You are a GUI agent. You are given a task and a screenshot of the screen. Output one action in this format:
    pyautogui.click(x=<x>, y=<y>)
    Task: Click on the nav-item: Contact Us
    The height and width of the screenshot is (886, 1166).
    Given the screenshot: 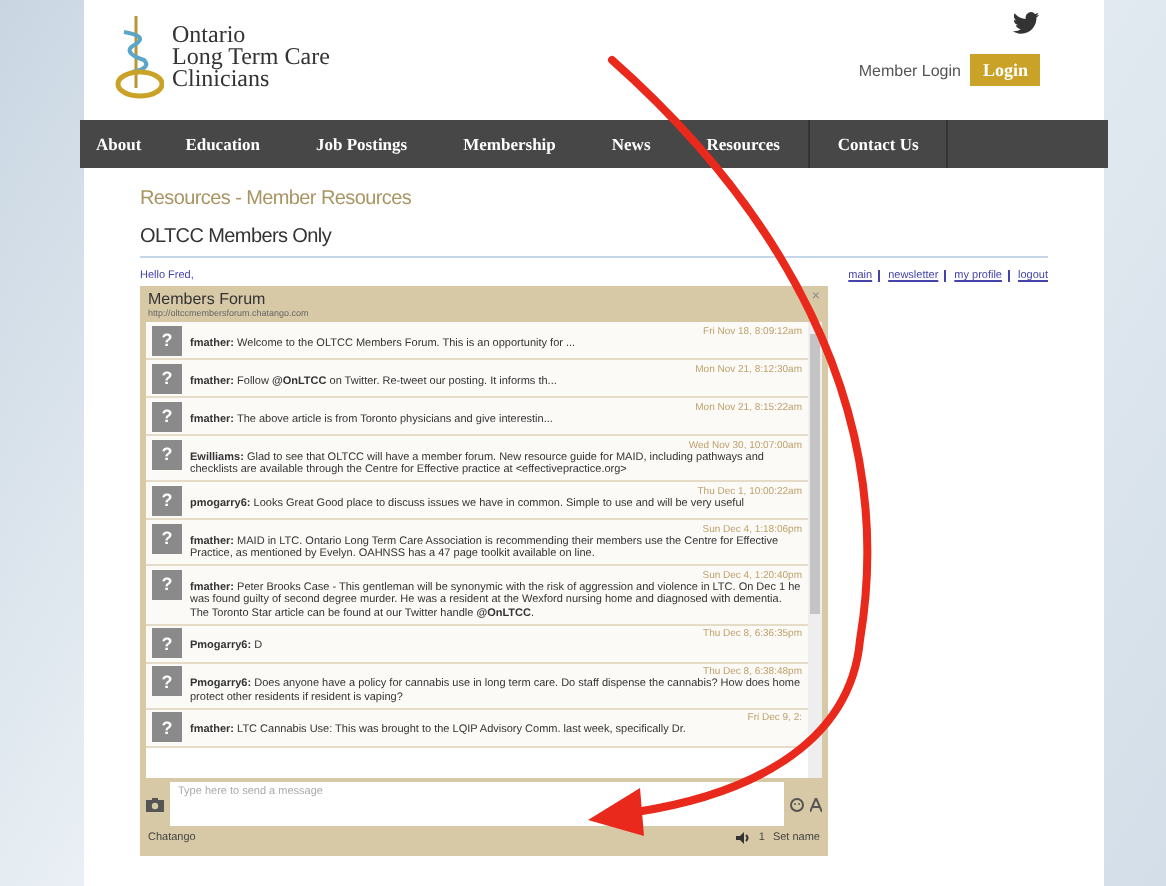 What is the action you would take?
    pyautogui.click(x=879, y=144)
    